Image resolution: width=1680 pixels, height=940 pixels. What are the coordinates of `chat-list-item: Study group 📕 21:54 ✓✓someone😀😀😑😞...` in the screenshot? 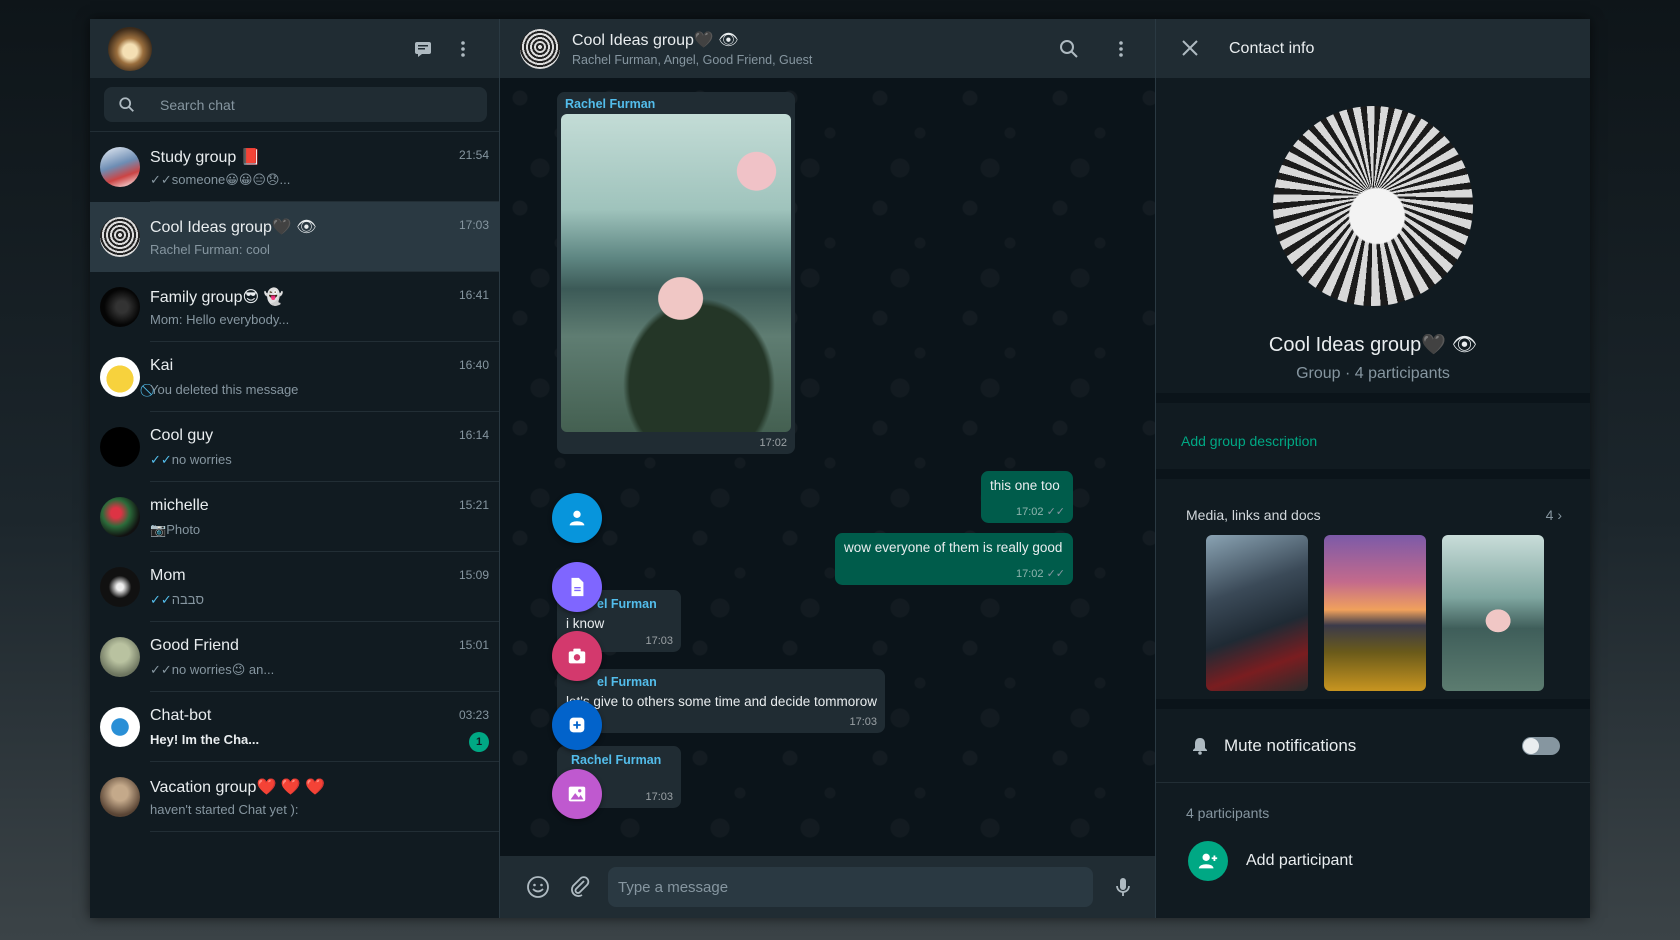 It's located at (294, 167).